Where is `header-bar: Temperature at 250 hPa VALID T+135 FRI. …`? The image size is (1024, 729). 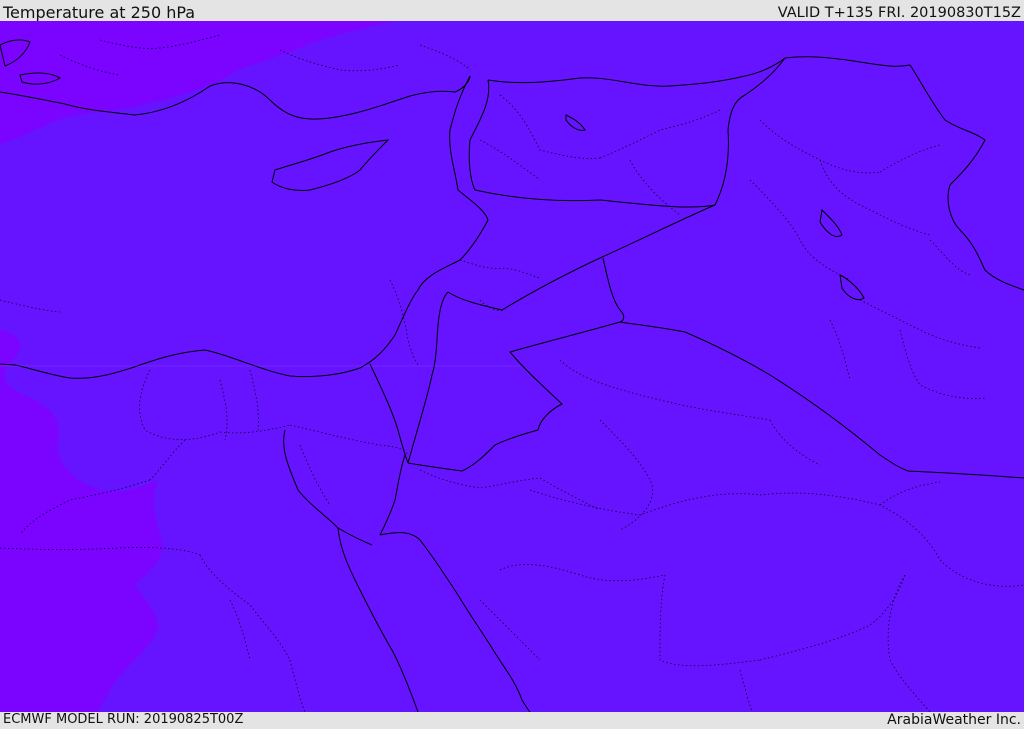
header-bar: Temperature at 250 hPa VALID T+135 FRI. … is located at coordinates (512, 11).